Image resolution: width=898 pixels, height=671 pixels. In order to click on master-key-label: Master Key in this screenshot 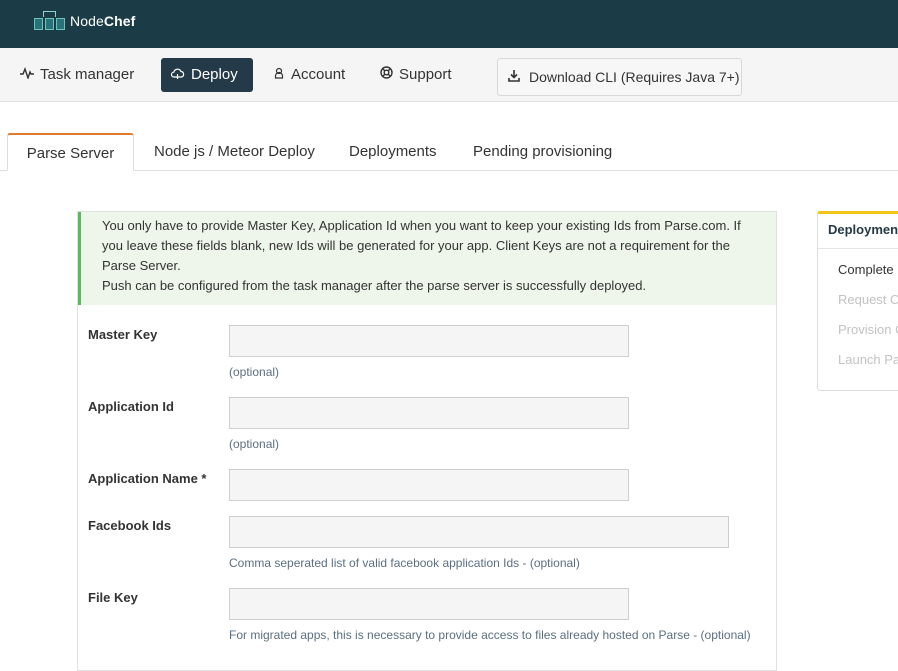, I will do `click(123, 334)`.